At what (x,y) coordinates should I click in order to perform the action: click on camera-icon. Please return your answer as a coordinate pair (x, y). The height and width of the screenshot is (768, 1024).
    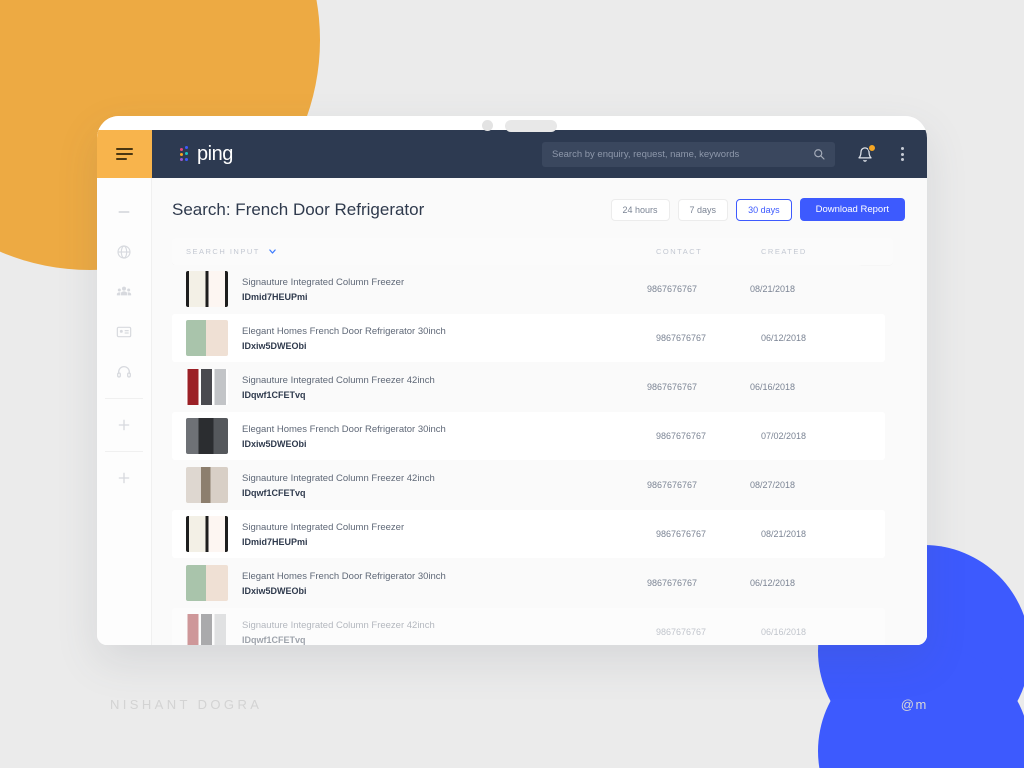
    Looking at the image, I should click on (487, 125).